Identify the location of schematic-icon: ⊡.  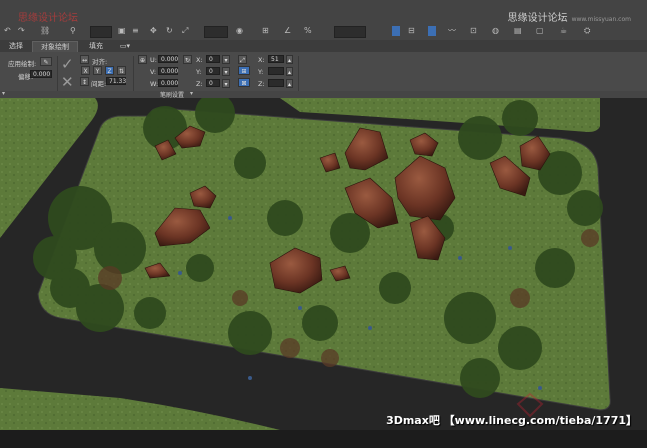
(473, 31).